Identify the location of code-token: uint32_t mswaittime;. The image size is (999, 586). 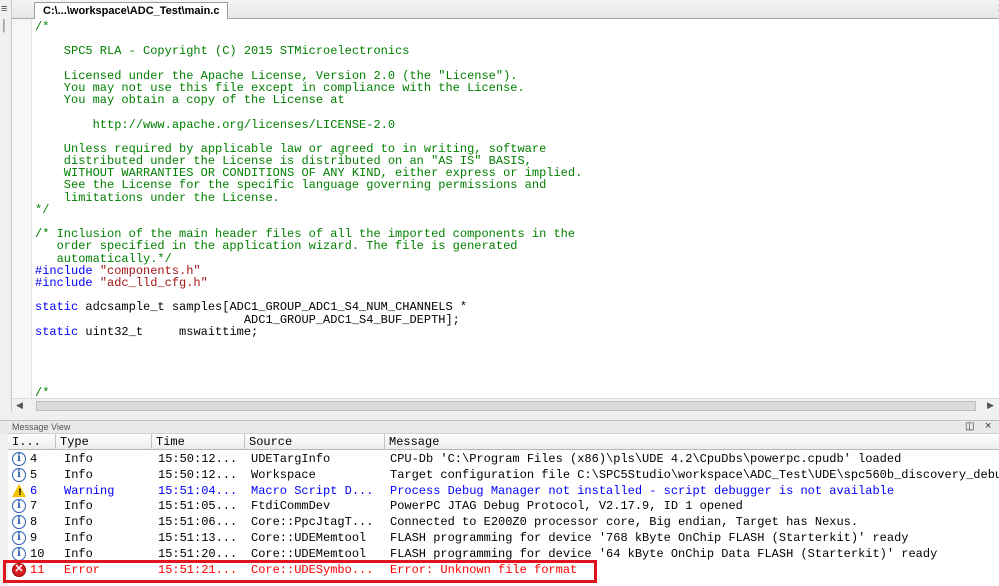
(168, 331).